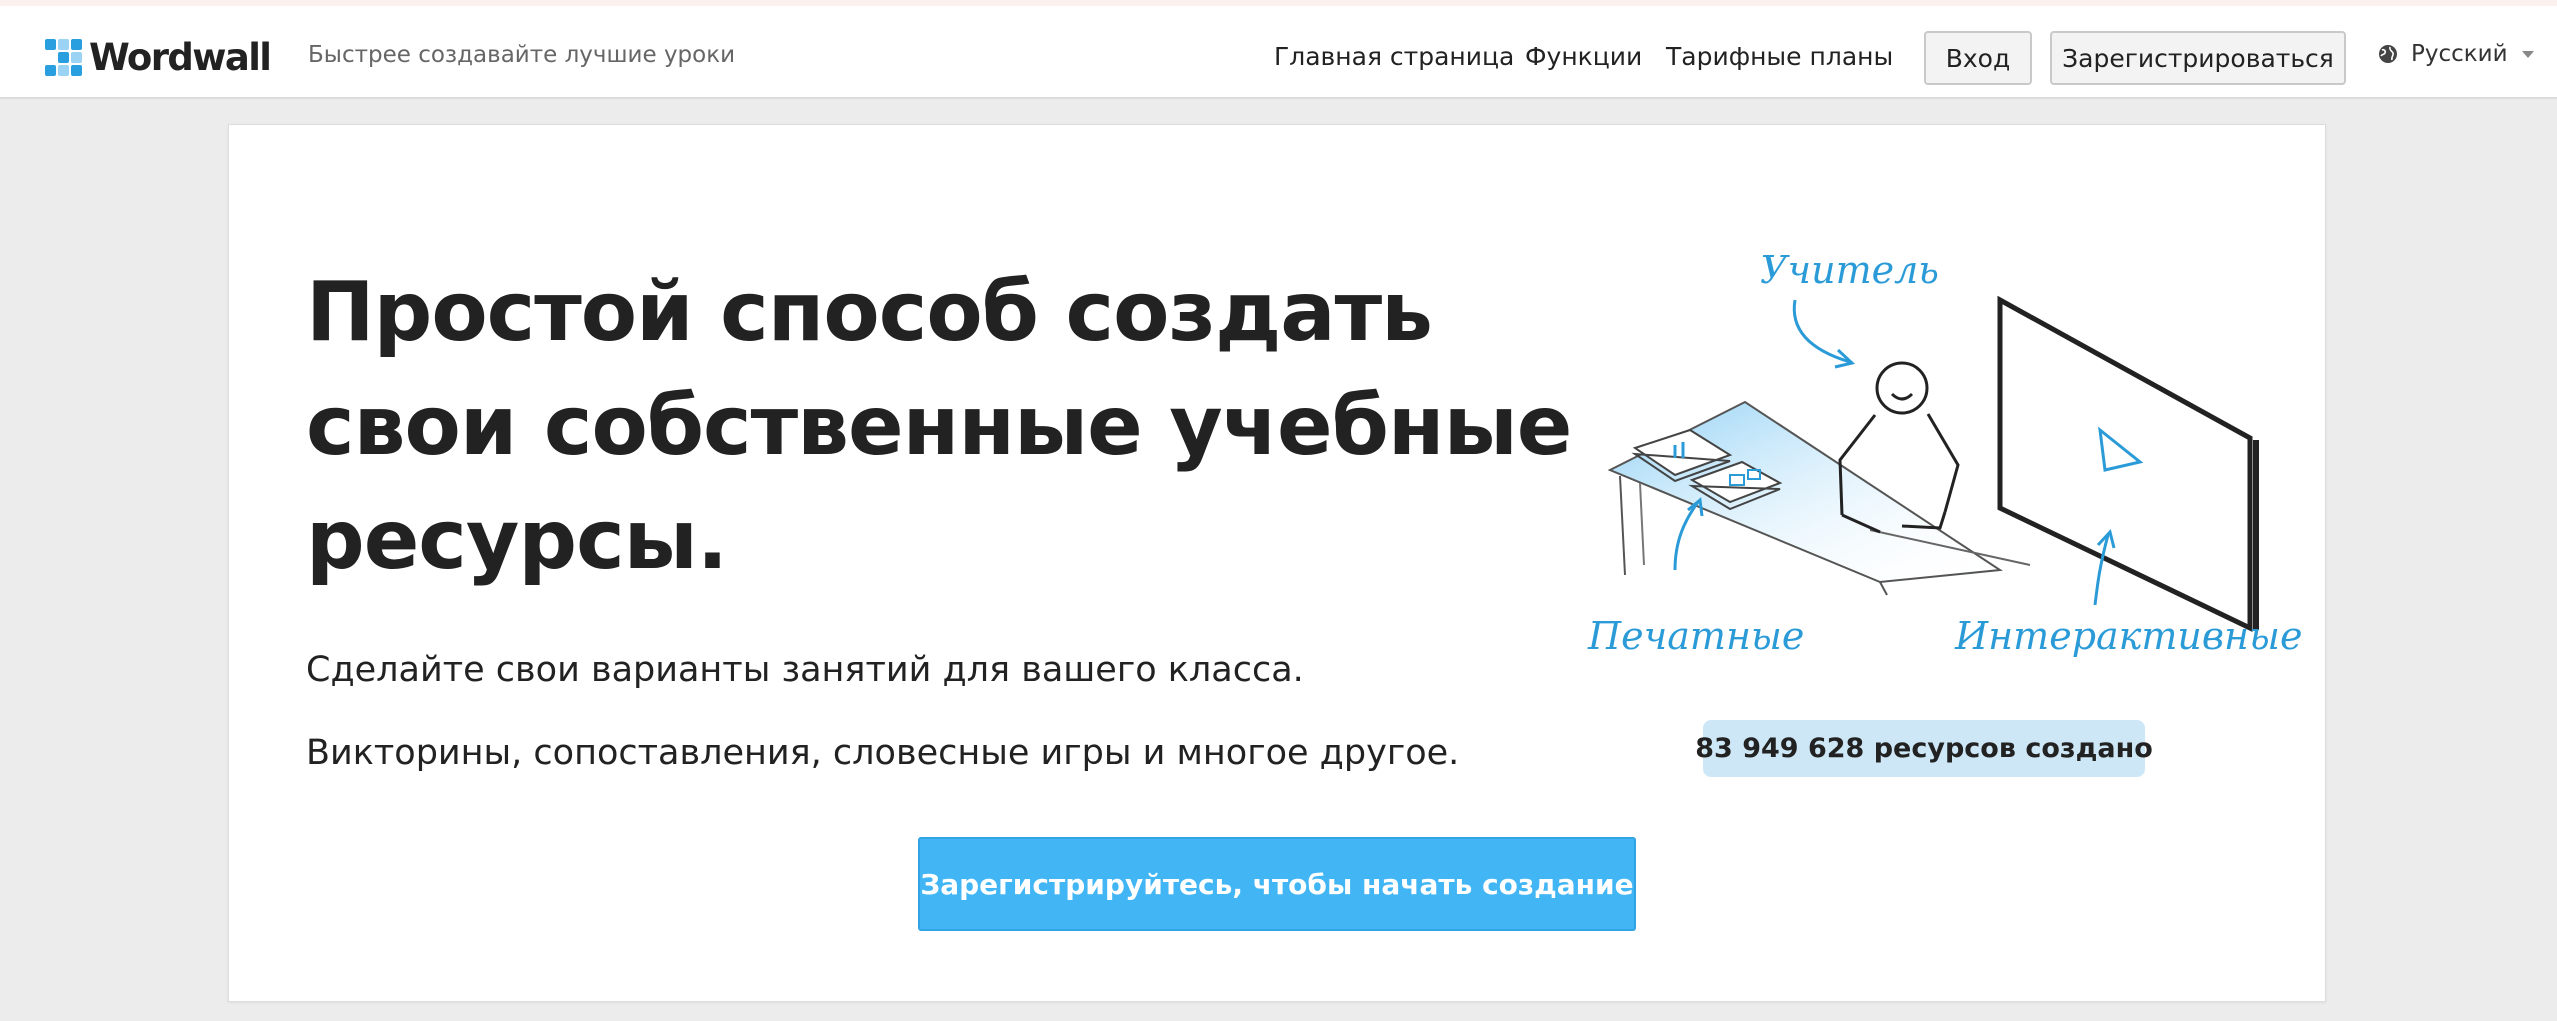  I want to click on wordwall-logo-icon, so click(63, 57).